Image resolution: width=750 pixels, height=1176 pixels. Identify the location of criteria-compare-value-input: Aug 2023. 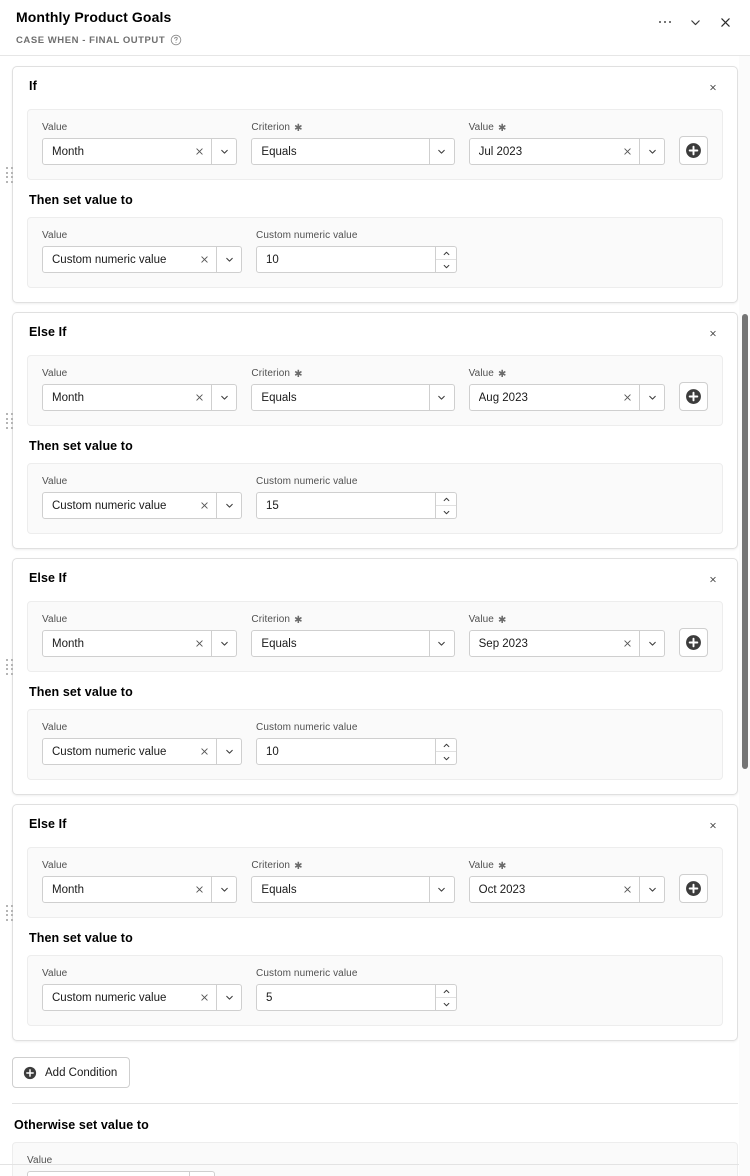
(554, 397).